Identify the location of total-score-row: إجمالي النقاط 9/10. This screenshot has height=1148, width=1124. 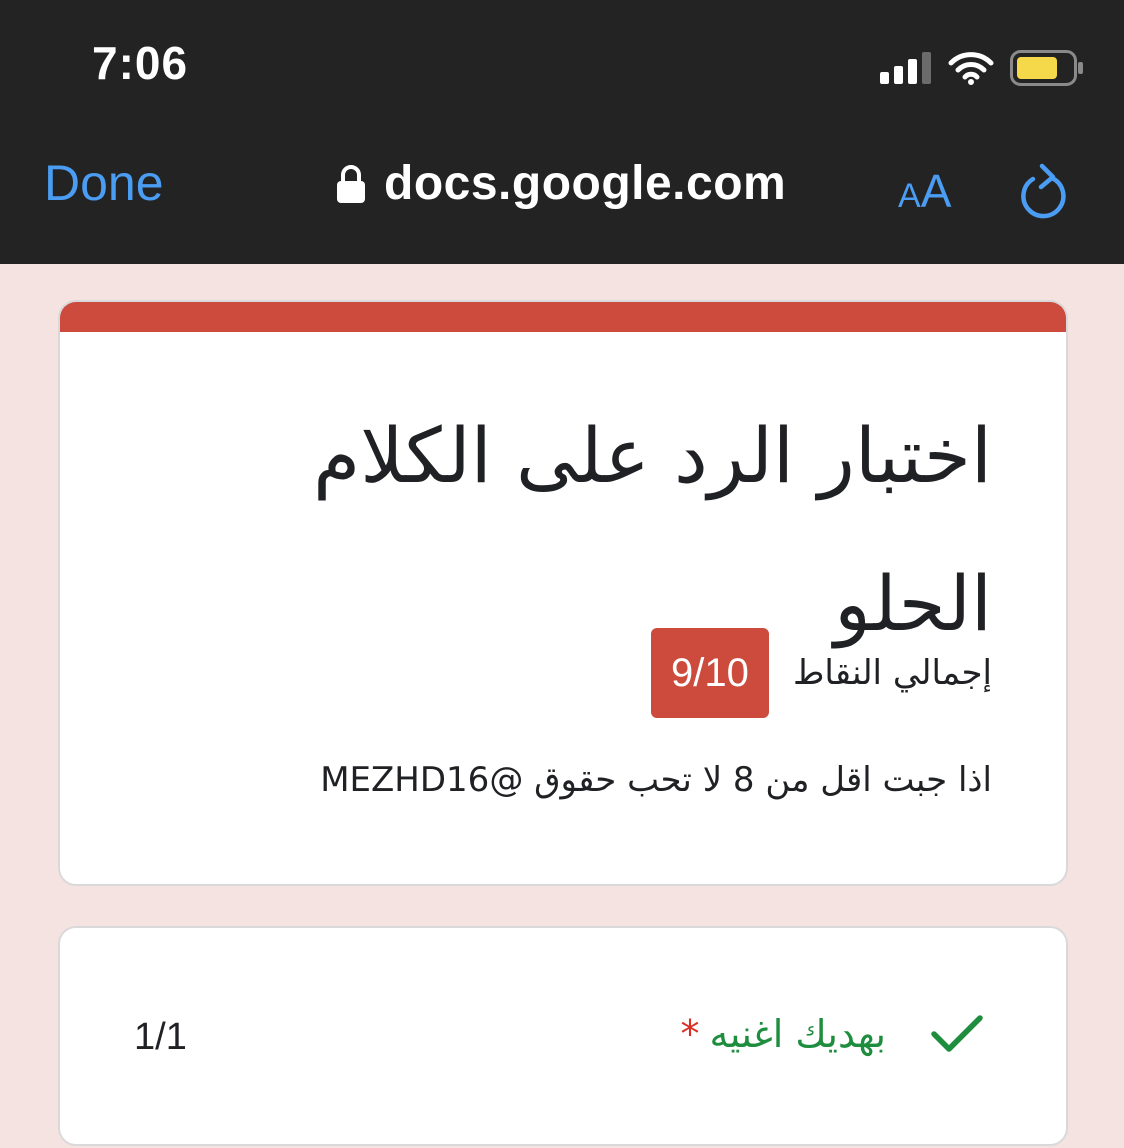
(821, 673).